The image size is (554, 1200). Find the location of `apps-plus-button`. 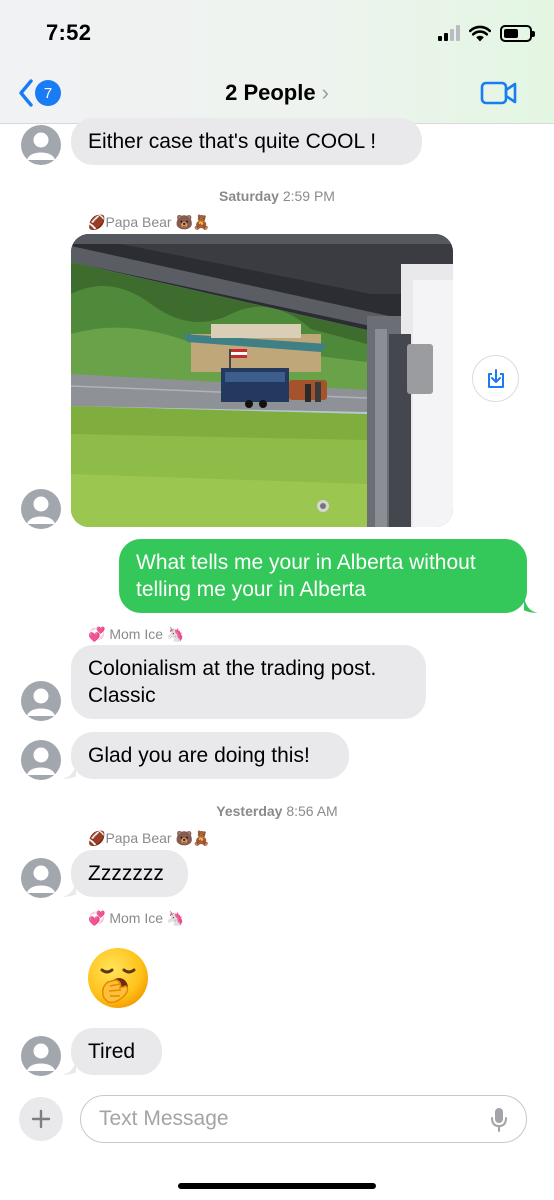

apps-plus-button is located at coordinates (41, 1119).